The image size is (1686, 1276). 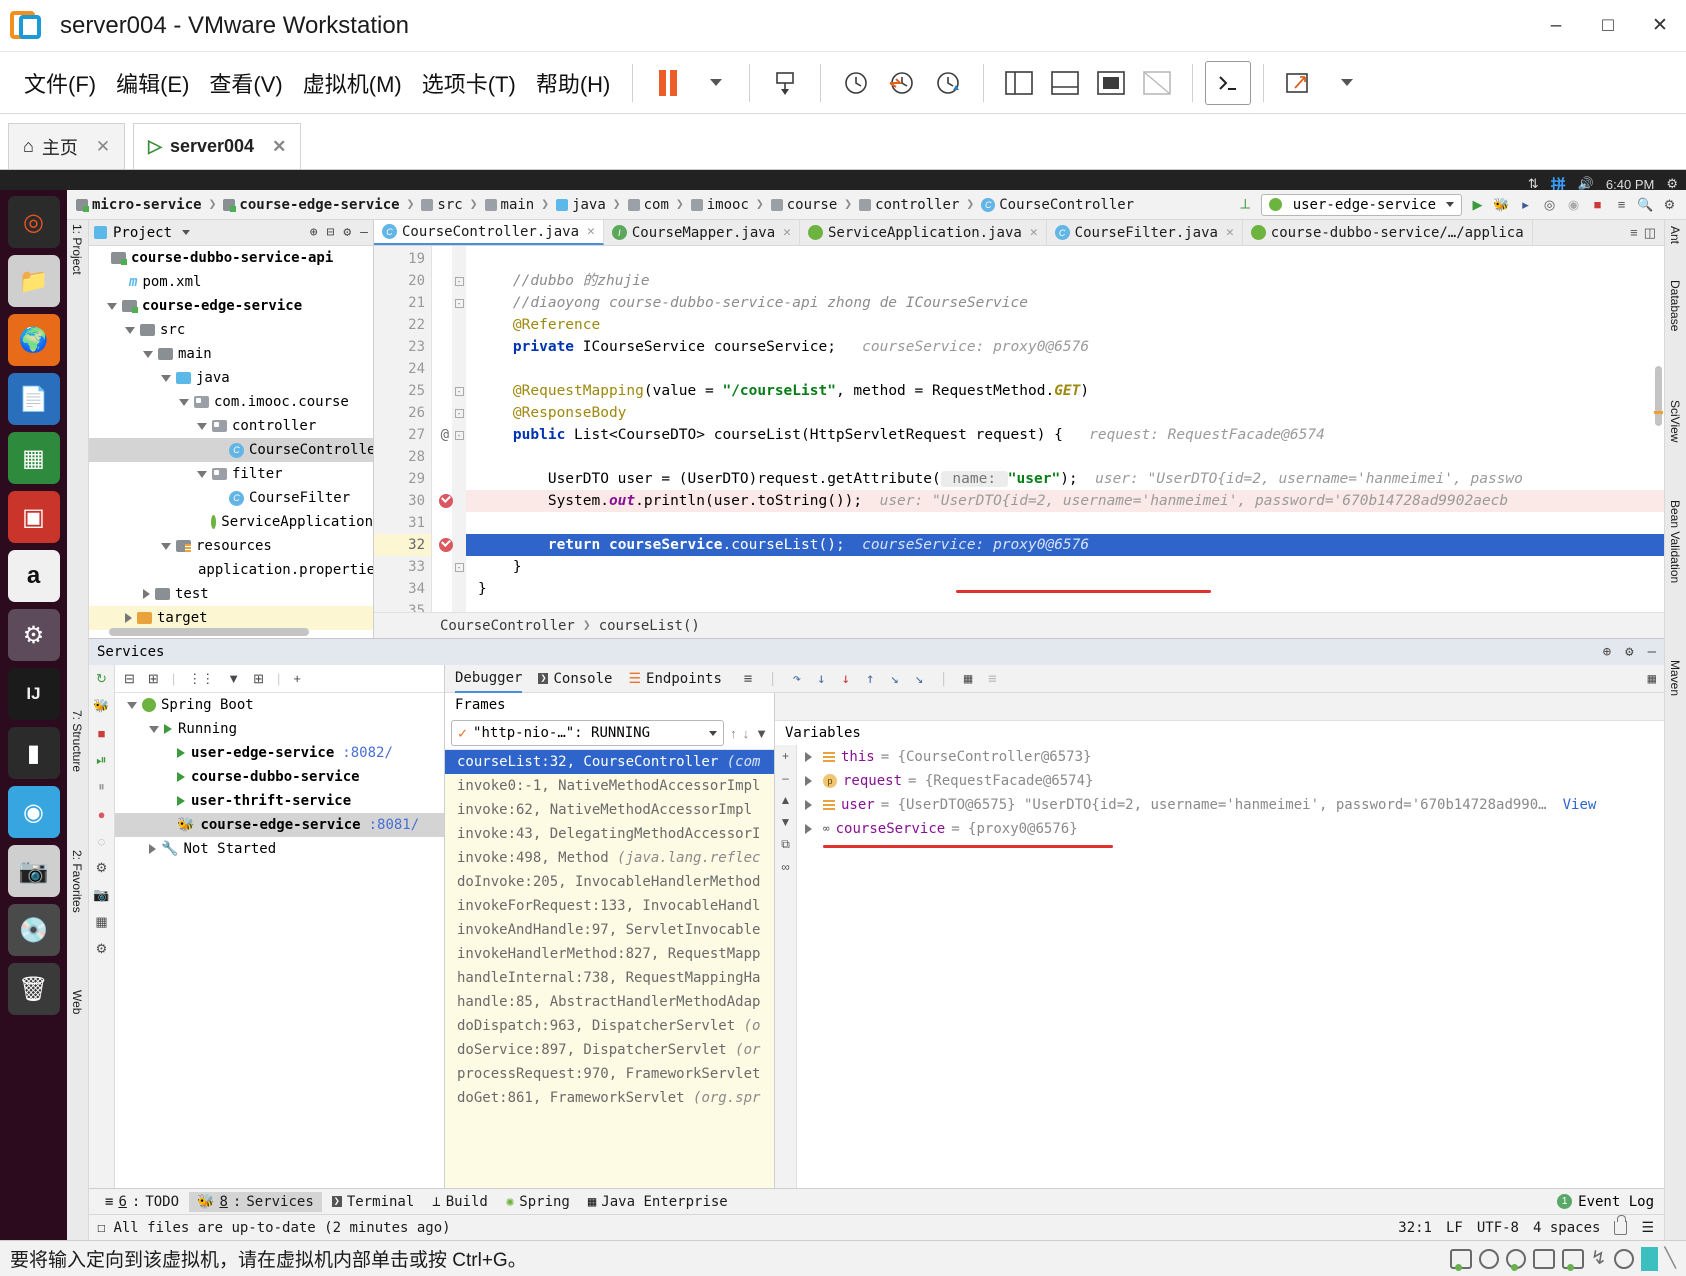 What do you see at coordinates (1607, 652) in the screenshot?
I see `services-locate-icon: ⊕` at bounding box center [1607, 652].